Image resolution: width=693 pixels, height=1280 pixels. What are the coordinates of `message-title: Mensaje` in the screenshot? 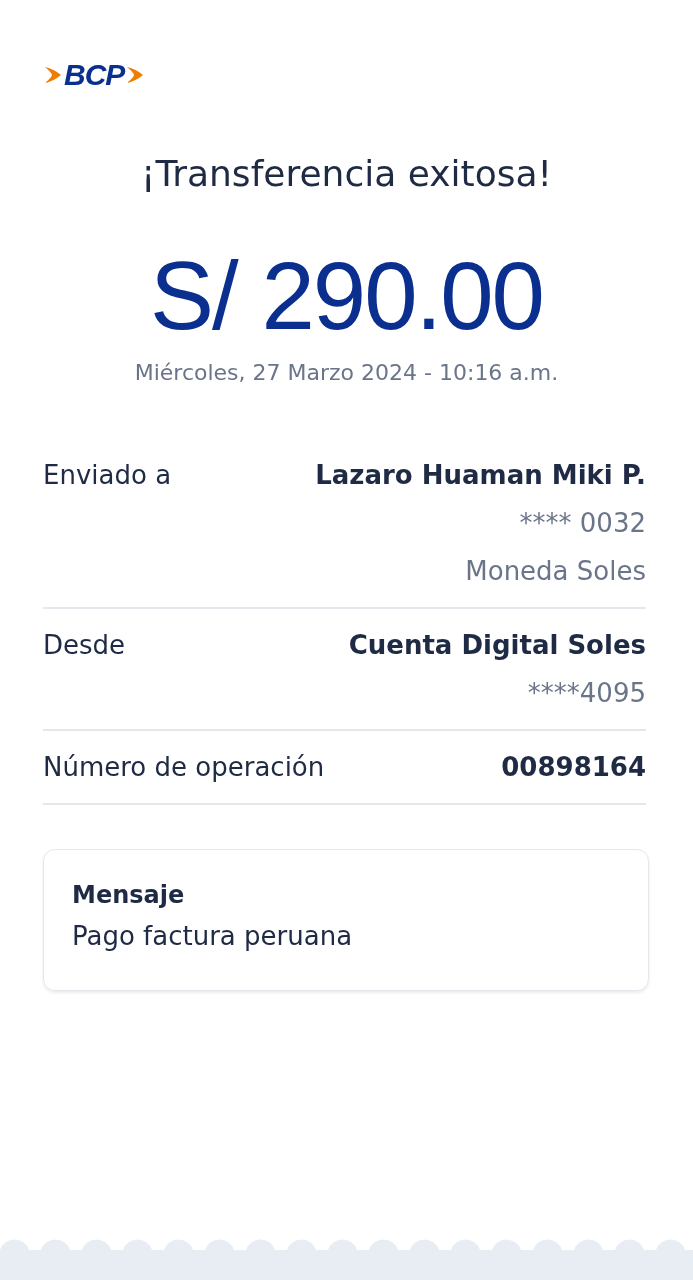 It's located at (129, 895).